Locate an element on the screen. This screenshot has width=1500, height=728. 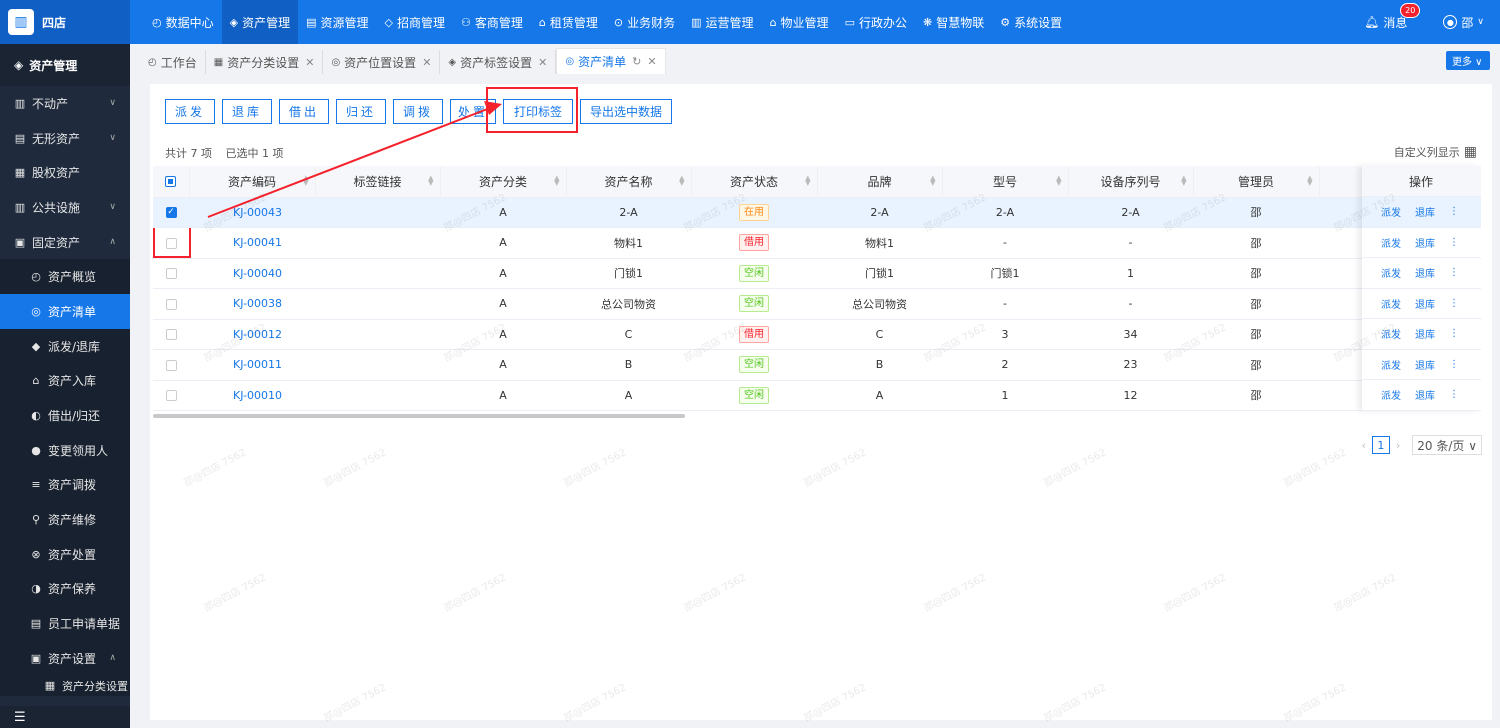
topnav-item-8: ⌂ 物业管理 is located at coordinates (799, 22).